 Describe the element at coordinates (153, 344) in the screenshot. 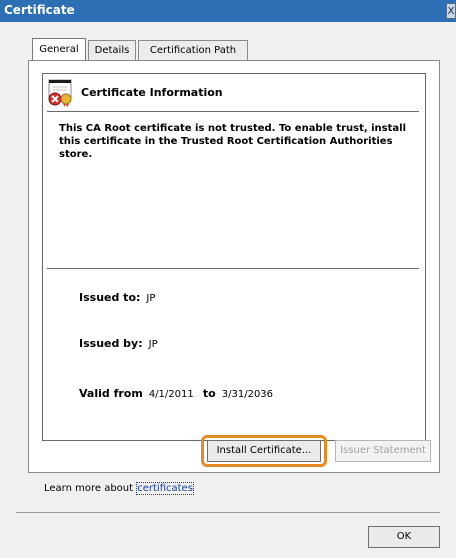

I see `issued-by-value: JP` at that location.